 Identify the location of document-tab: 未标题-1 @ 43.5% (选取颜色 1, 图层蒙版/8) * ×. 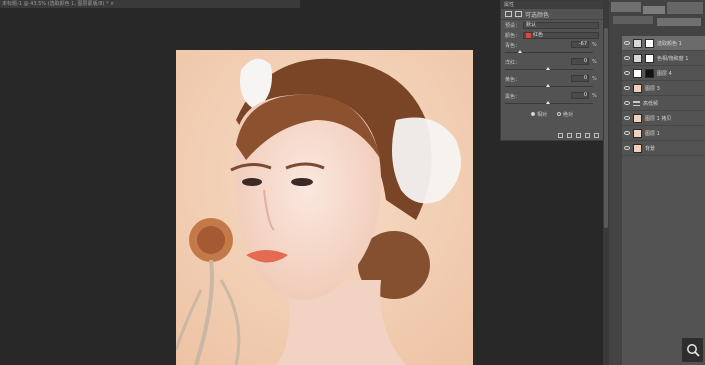
(150, 4).